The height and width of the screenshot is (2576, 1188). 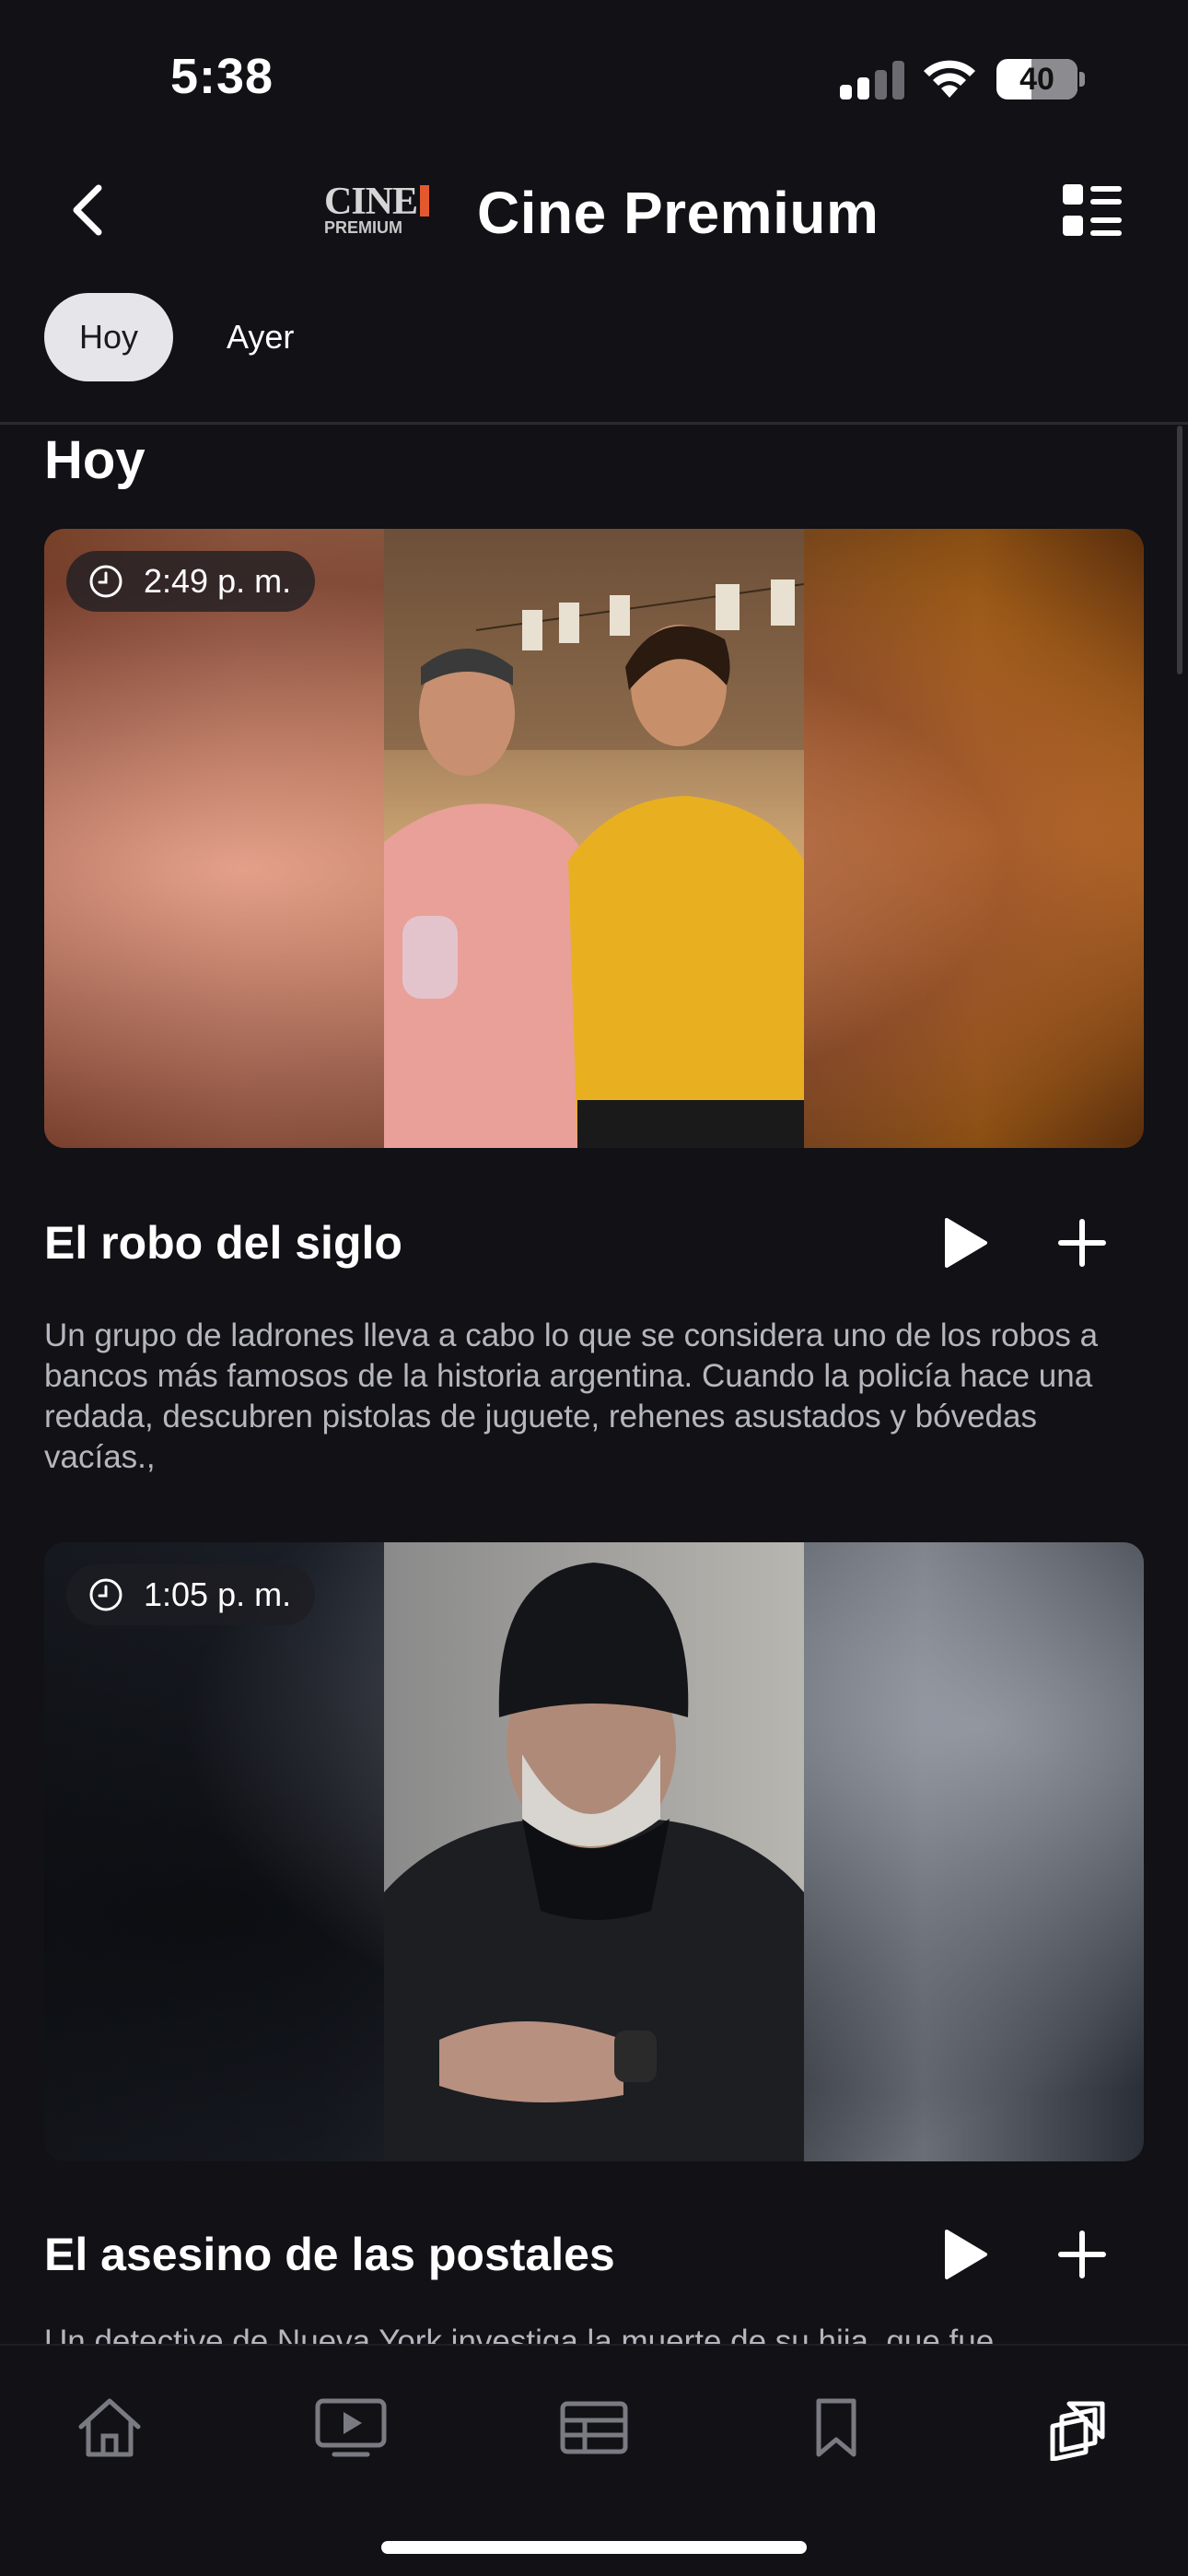 I want to click on tab-ayer: Ayer, so click(x=260, y=337).